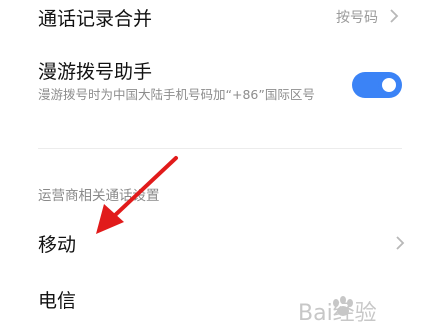 The width and height of the screenshot is (440, 329). I want to click on watermark-text: Bai经验, so click(337, 313).